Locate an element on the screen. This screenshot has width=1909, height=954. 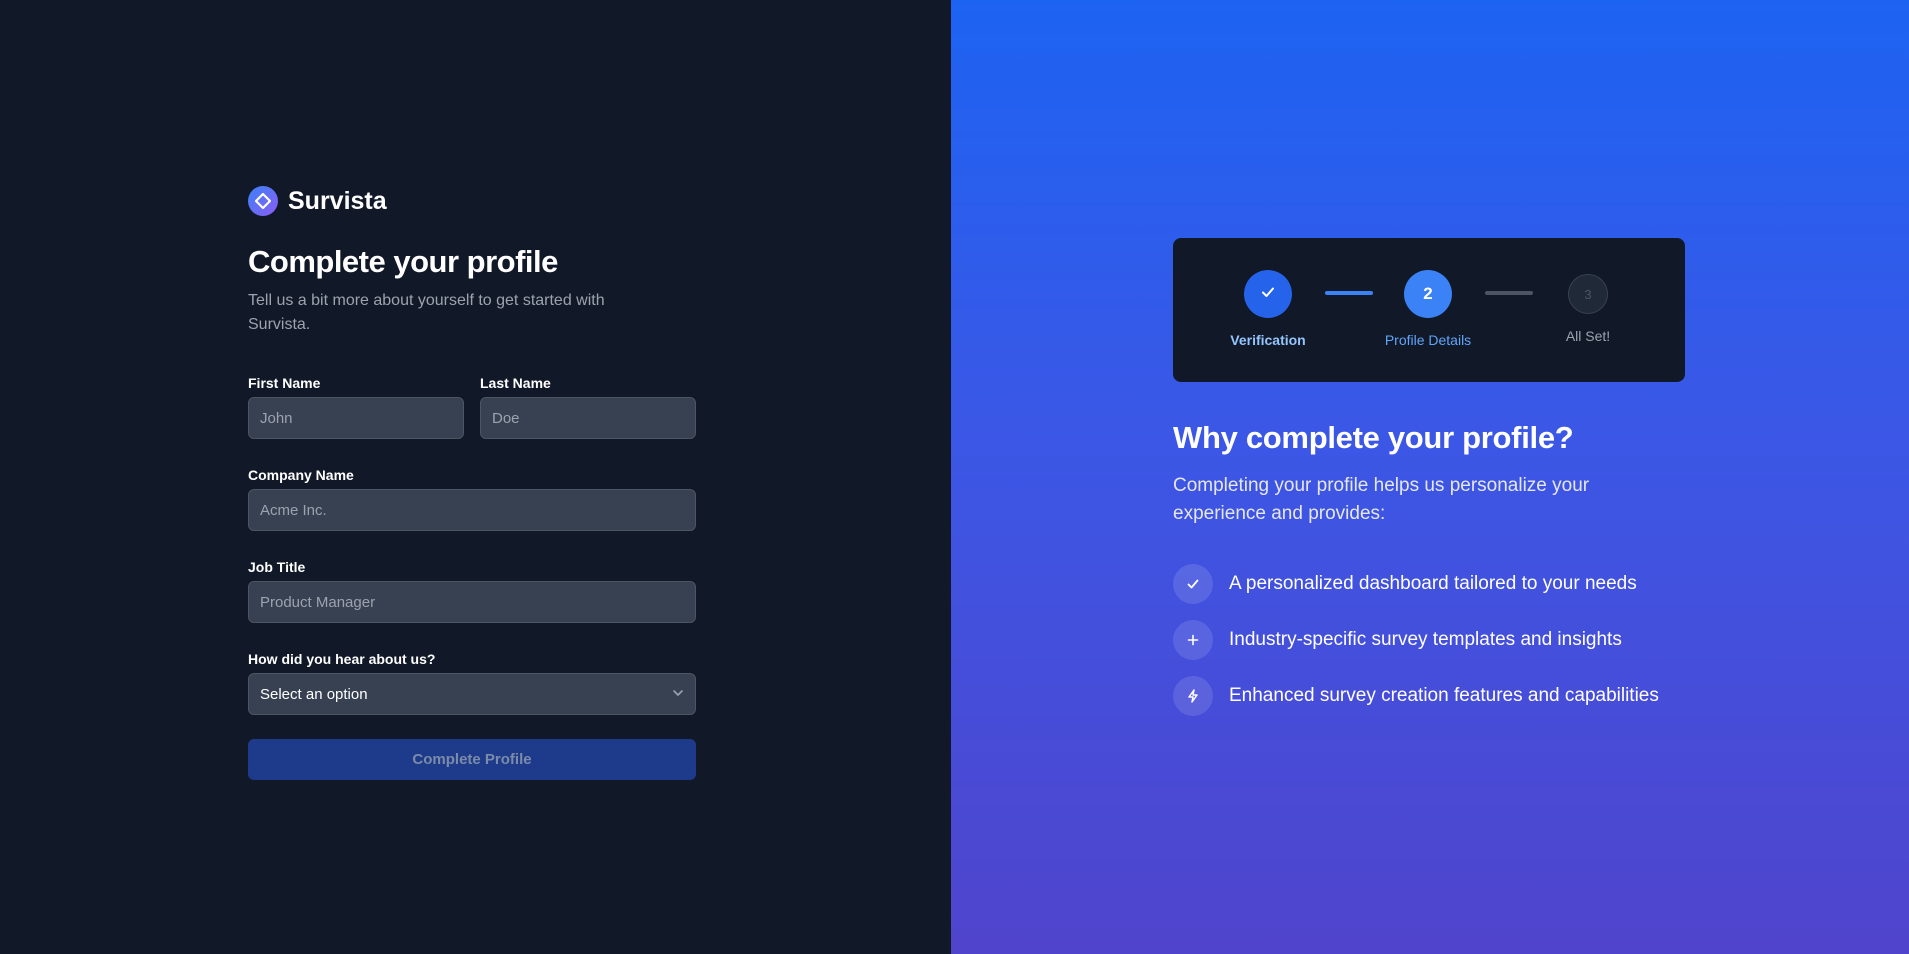
first-name-label: First Name is located at coordinates (284, 383).